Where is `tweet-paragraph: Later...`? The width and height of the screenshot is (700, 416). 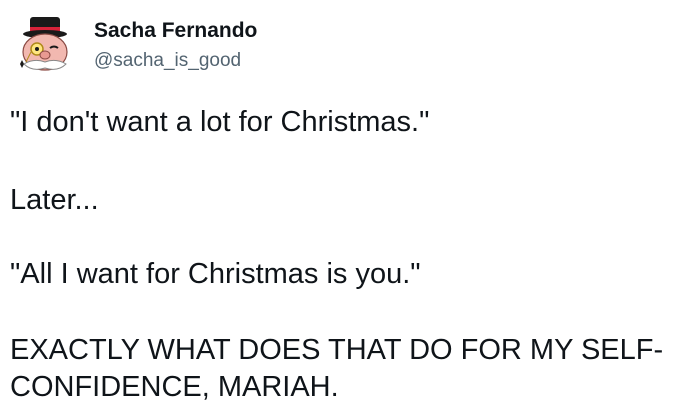 tweet-paragraph: Later... is located at coordinates (54, 200).